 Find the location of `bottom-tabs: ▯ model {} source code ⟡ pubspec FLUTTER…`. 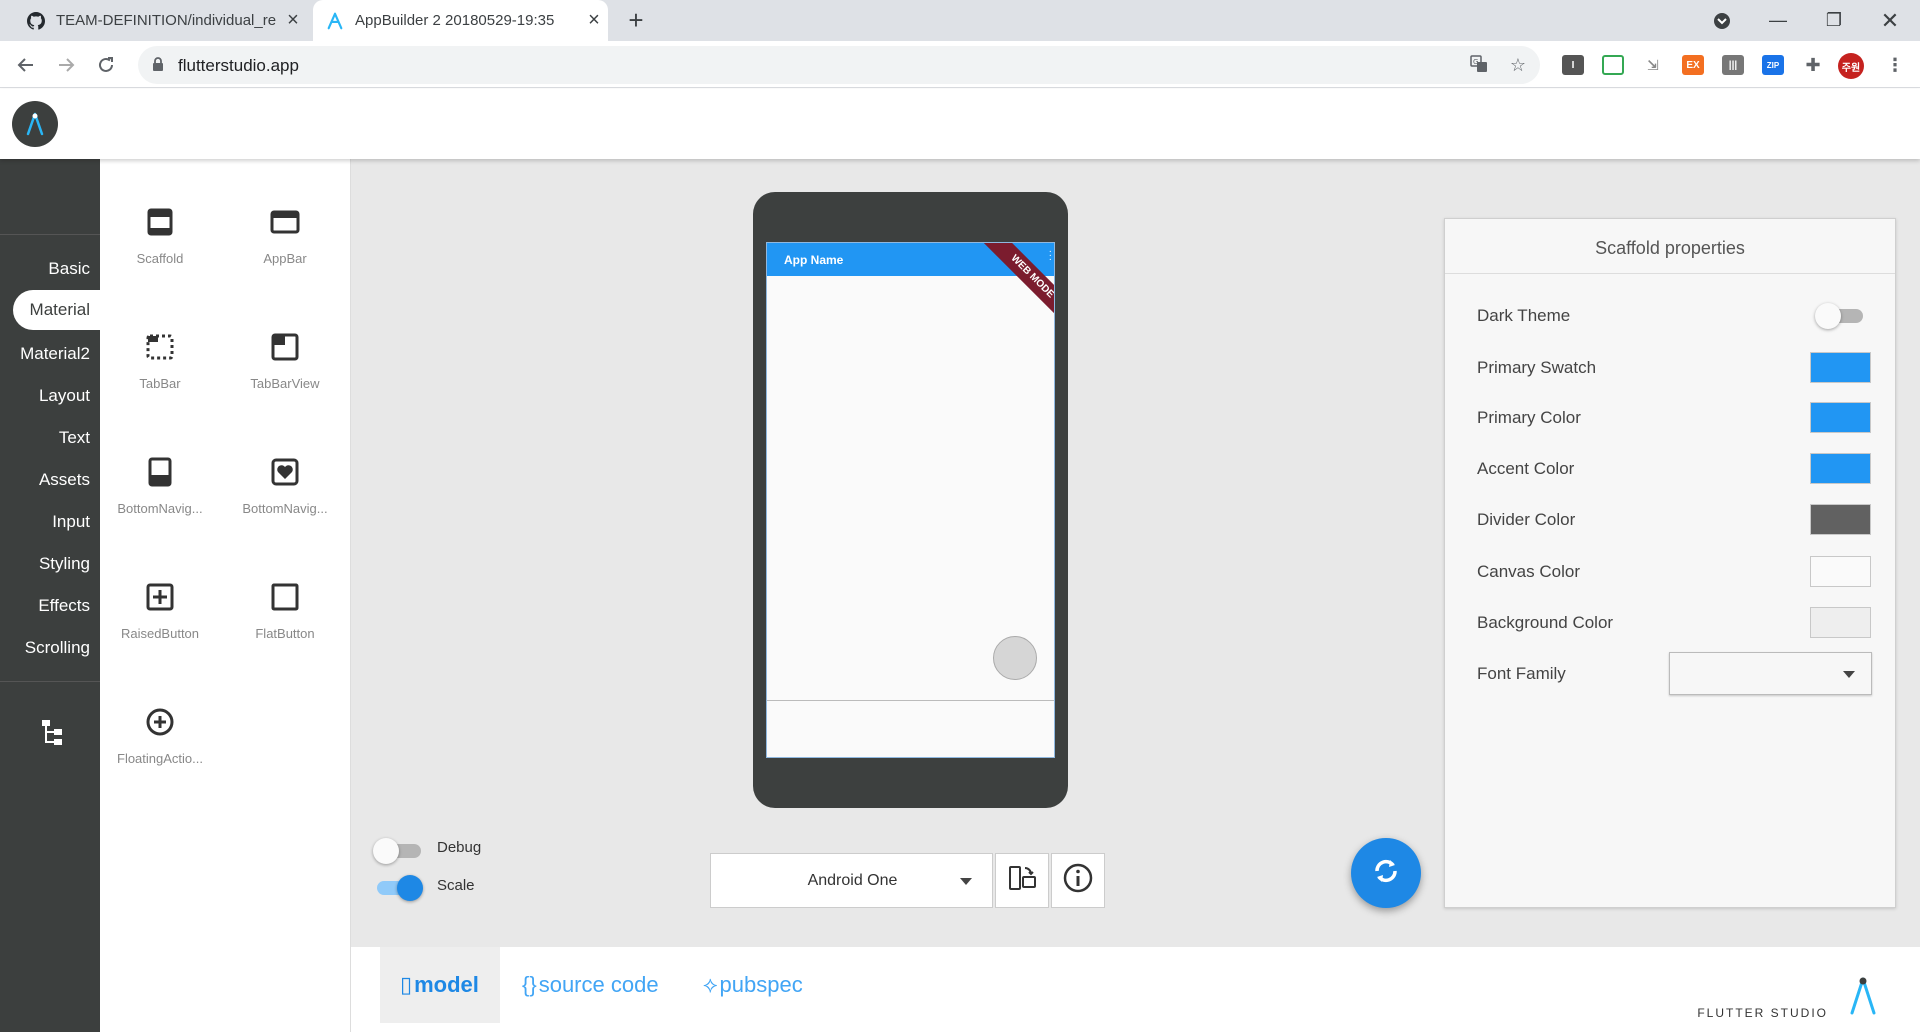

bottom-tabs: ▯ model {} source code ⟡ pubspec FLUTTER… is located at coordinates (1135, 989).